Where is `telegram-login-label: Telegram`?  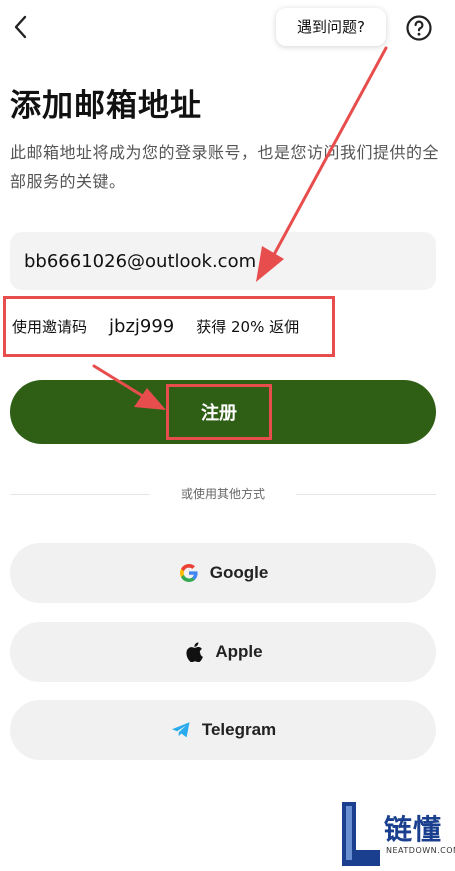 telegram-login-label: Telegram is located at coordinates (239, 729).